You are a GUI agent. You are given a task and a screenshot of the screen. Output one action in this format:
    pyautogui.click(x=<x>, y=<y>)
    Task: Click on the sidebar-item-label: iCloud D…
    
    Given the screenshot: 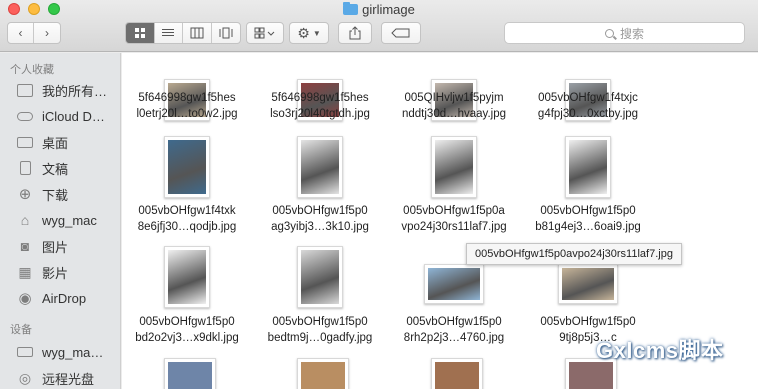 What is the action you would take?
    pyautogui.click(x=73, y=116)
    